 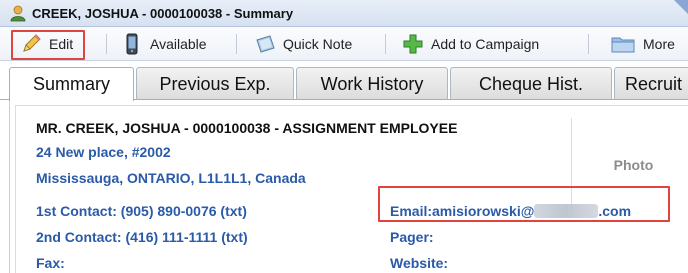 I want to click on available-button: Available, so click(x=164, y=44).